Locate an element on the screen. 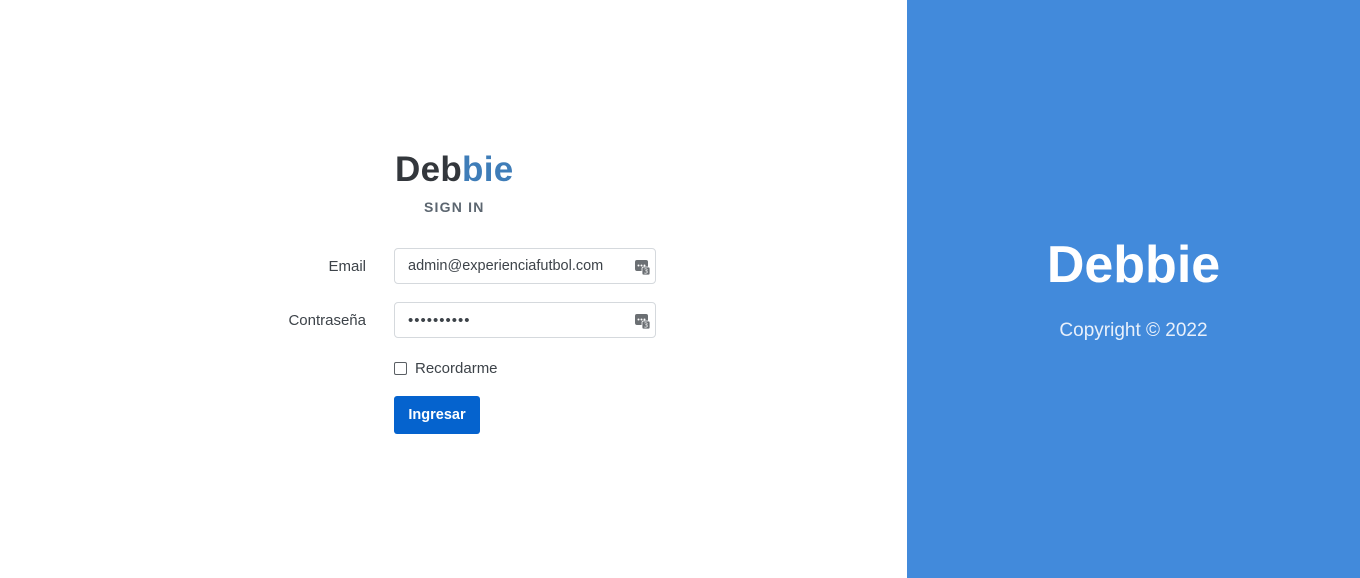 This screenshot has width=1360, height=578. password-label: Contraseña is located at coordinates (327, 320).